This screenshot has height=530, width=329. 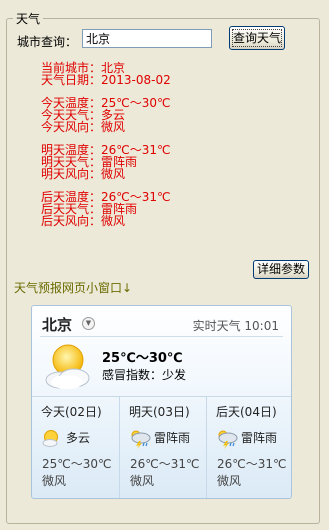 I want to click on today-wind-line: 今天风向：微风, so click(x=83, y=127).